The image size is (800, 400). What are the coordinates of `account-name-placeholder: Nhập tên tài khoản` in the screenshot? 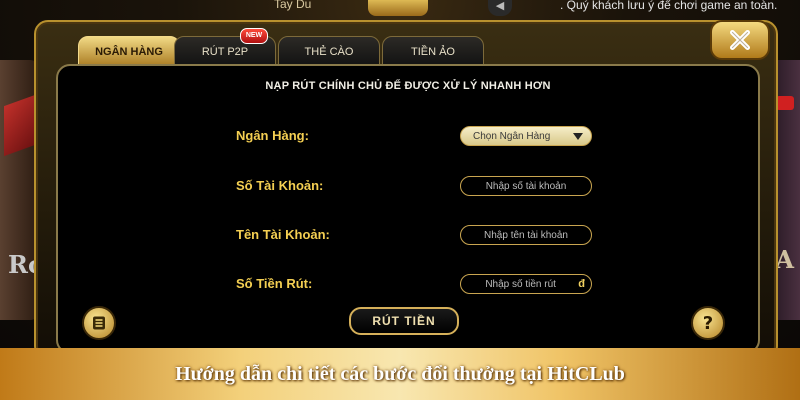 It's located at (526, 235).